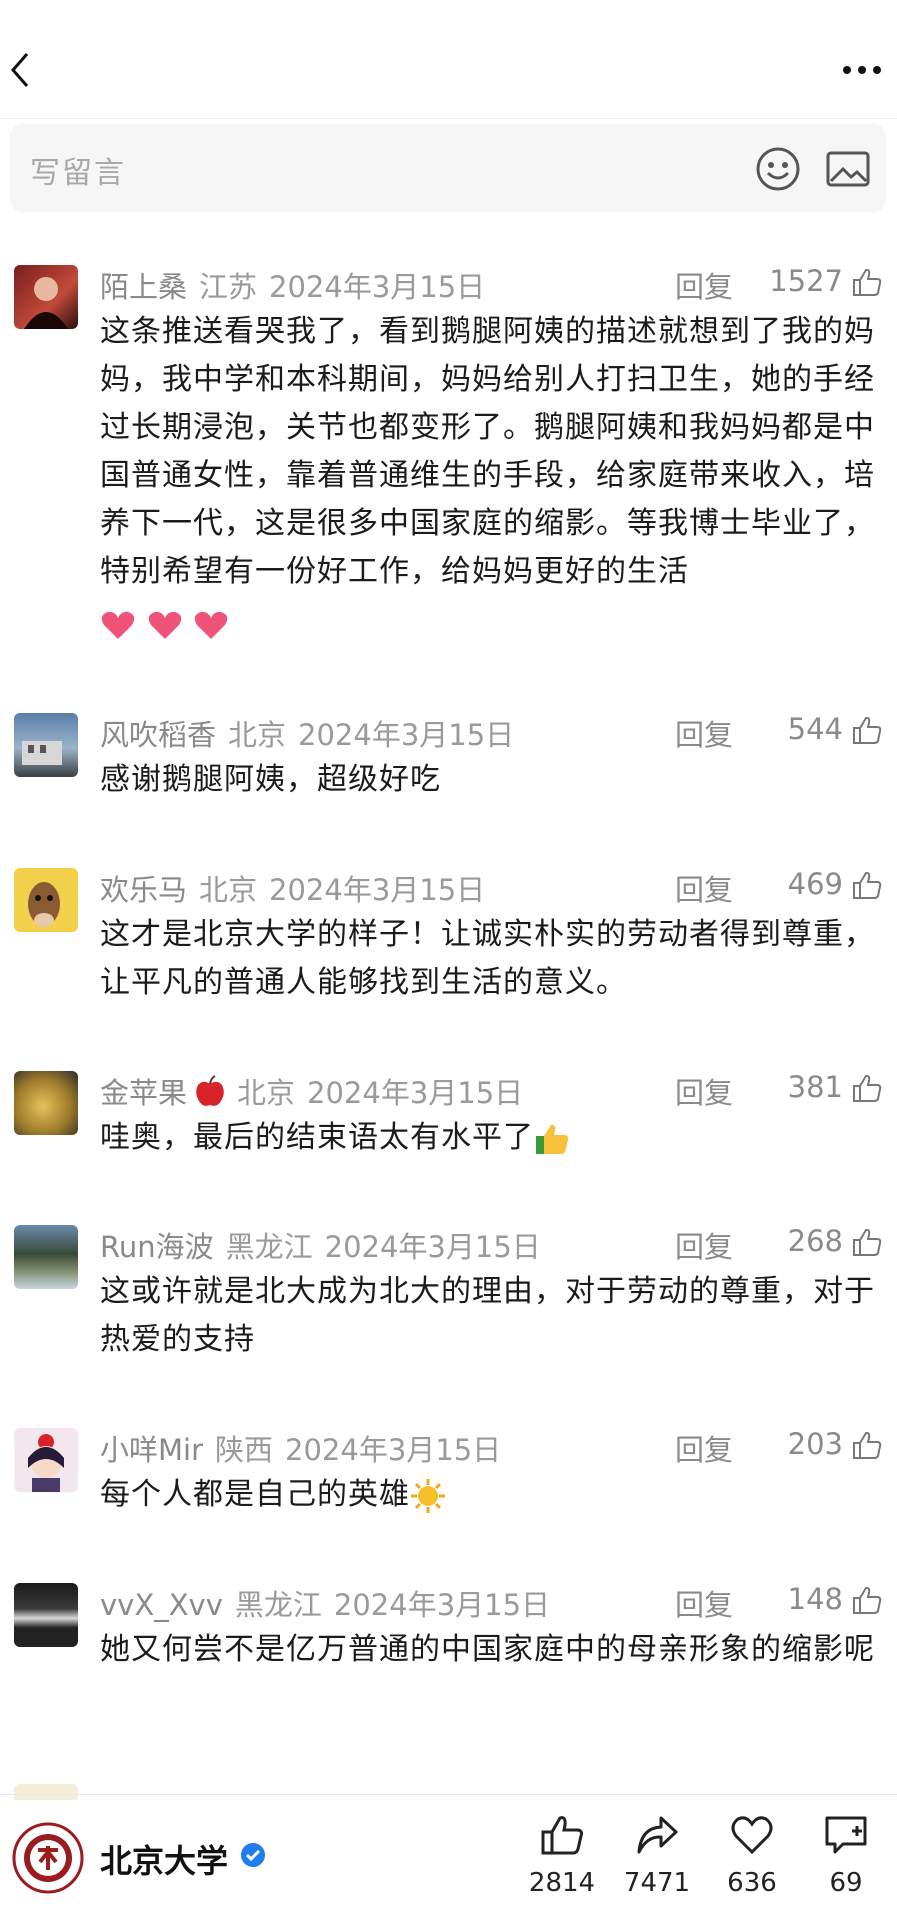 The width and height of the screenshot is (897, 1908). I want to click on commenter-name: 金苹果, so click(143, 1093).